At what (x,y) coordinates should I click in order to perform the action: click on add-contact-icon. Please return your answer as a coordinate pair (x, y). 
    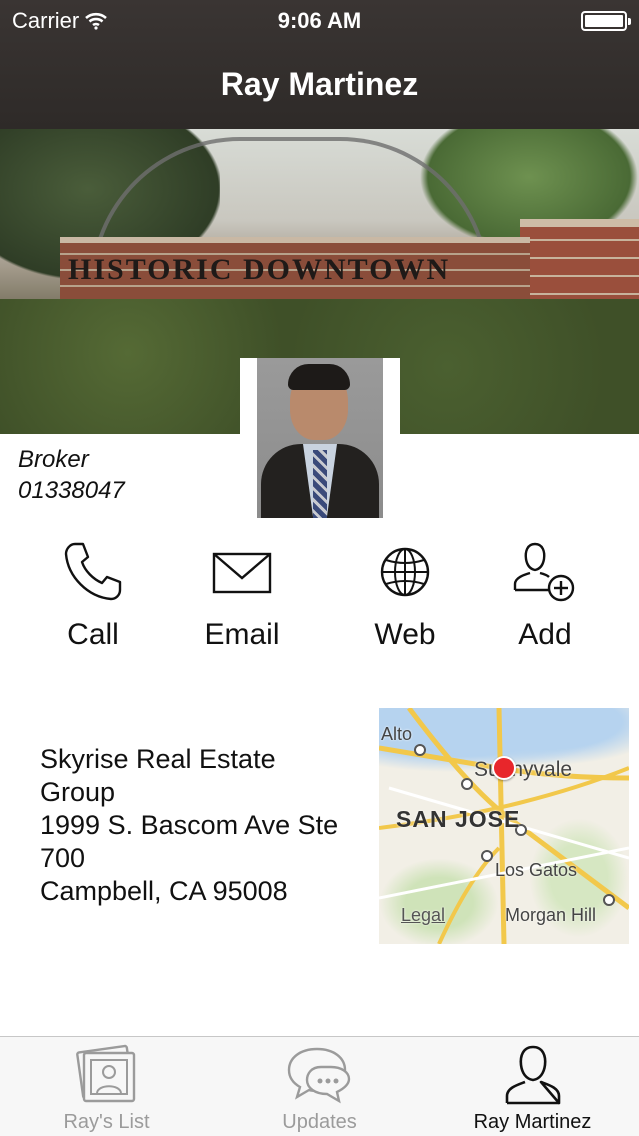
    Looking at the image, I should click on (544, 572).